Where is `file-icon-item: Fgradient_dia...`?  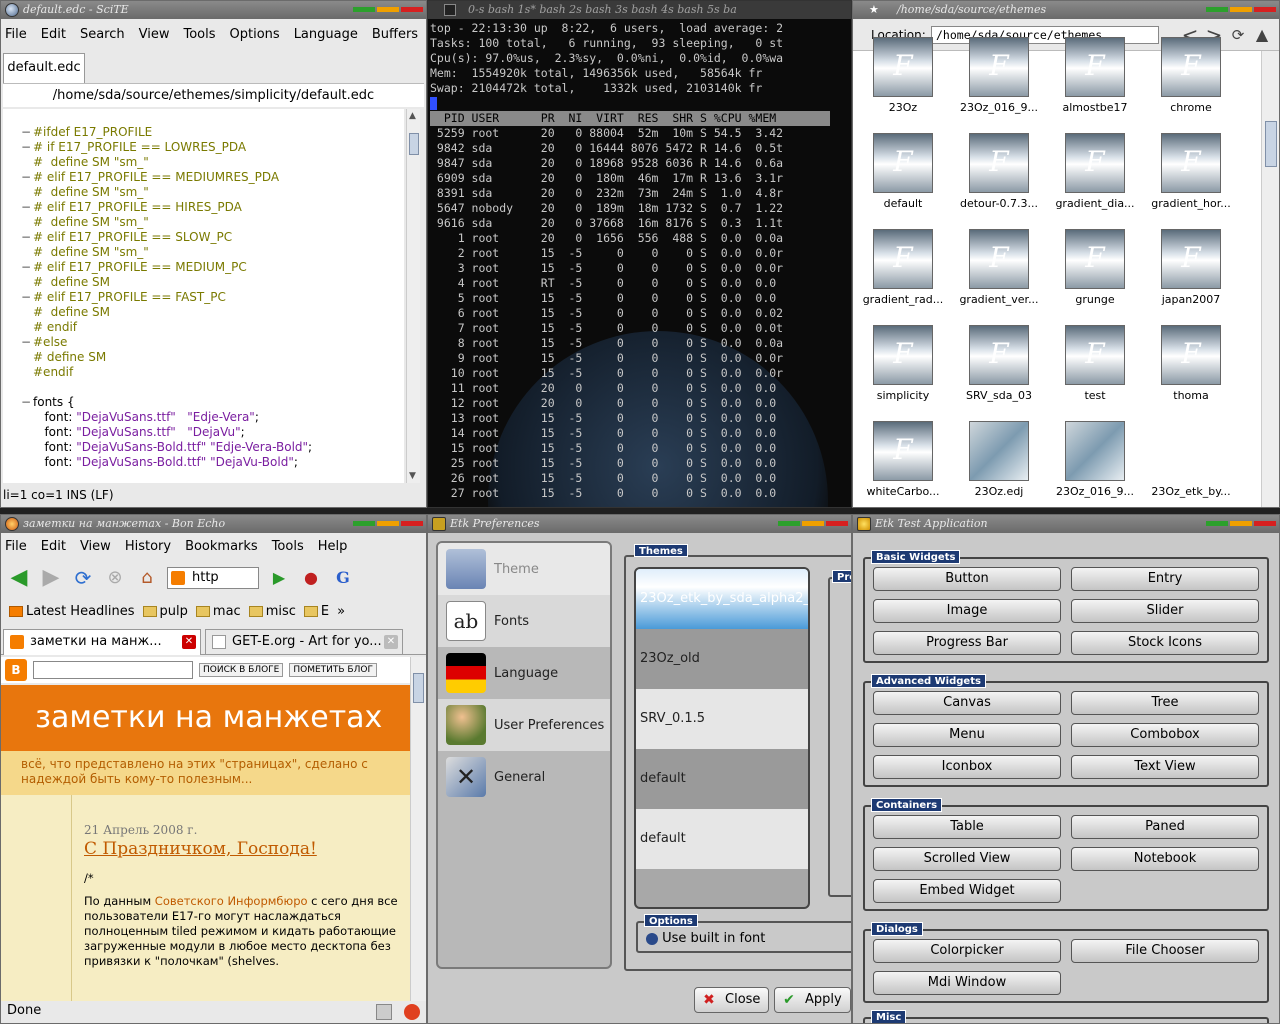
file-icon-item: Fgradient_dia... is located at coordinates (1095, 181).